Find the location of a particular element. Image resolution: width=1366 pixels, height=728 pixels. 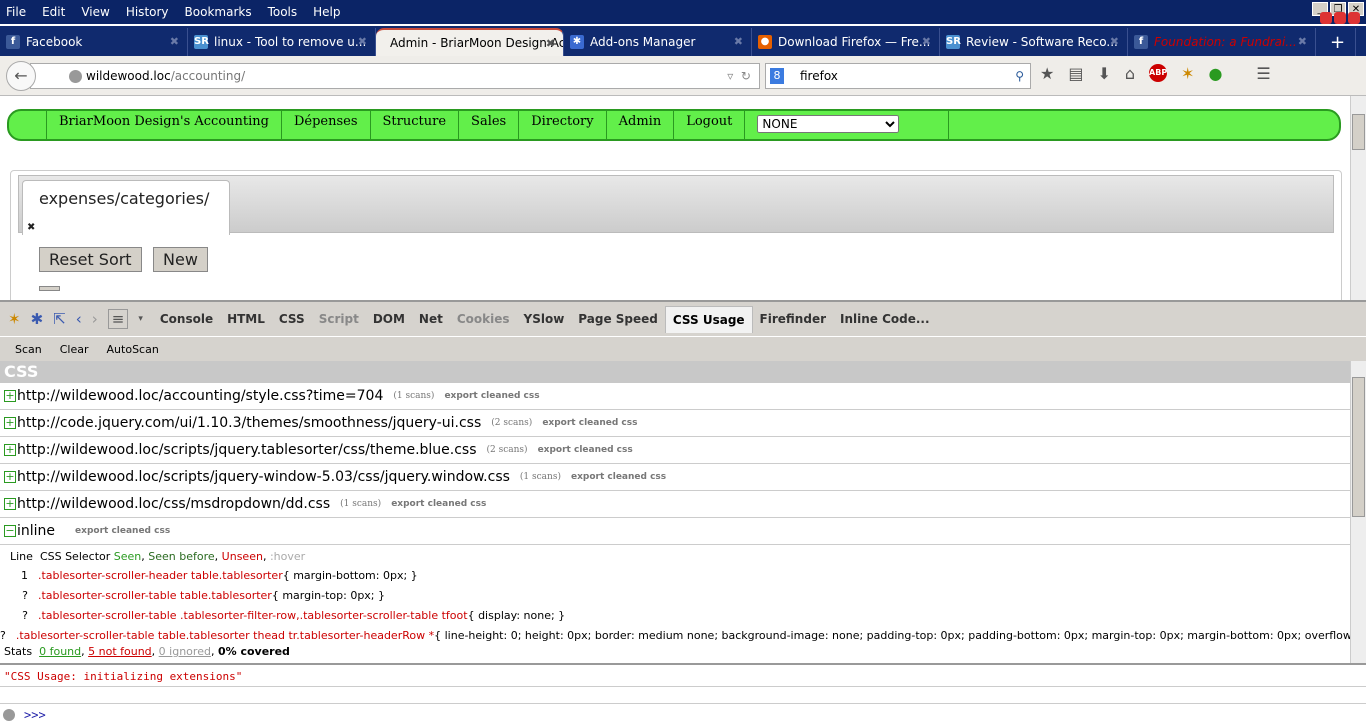

inline-row: − inline export cleaned css is located at coordinates (675, 531).